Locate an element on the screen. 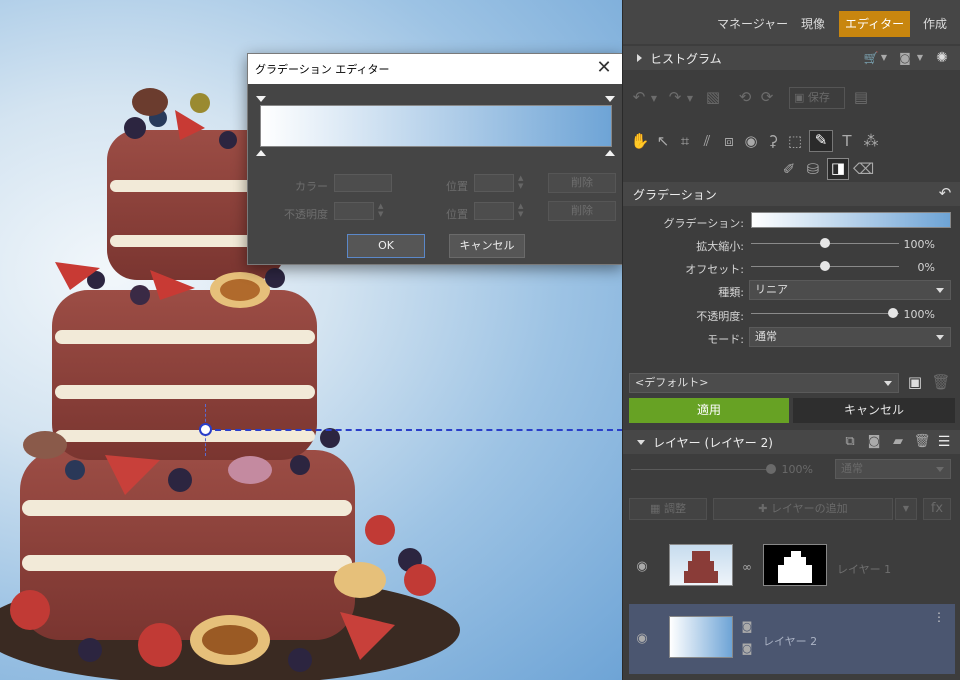 This screenshot has width=960, height=680. add-layer-label: レイヤーの追加 is located at coordinates (809, 508).